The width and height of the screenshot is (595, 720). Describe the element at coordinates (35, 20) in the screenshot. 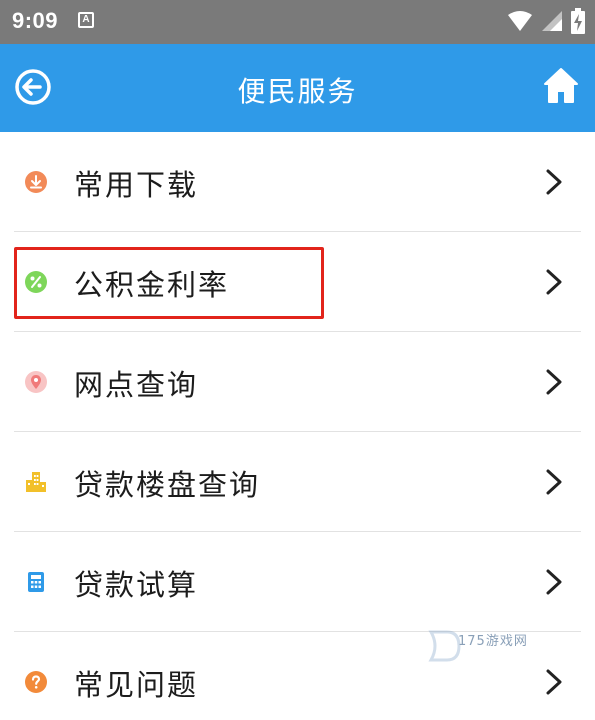

I see `status-time: 9:09` at that location.